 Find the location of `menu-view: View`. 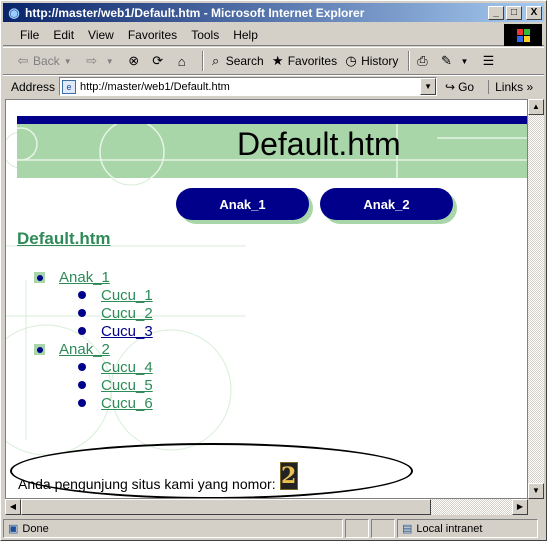

menu-view: View is located at coordinates (101, 35).